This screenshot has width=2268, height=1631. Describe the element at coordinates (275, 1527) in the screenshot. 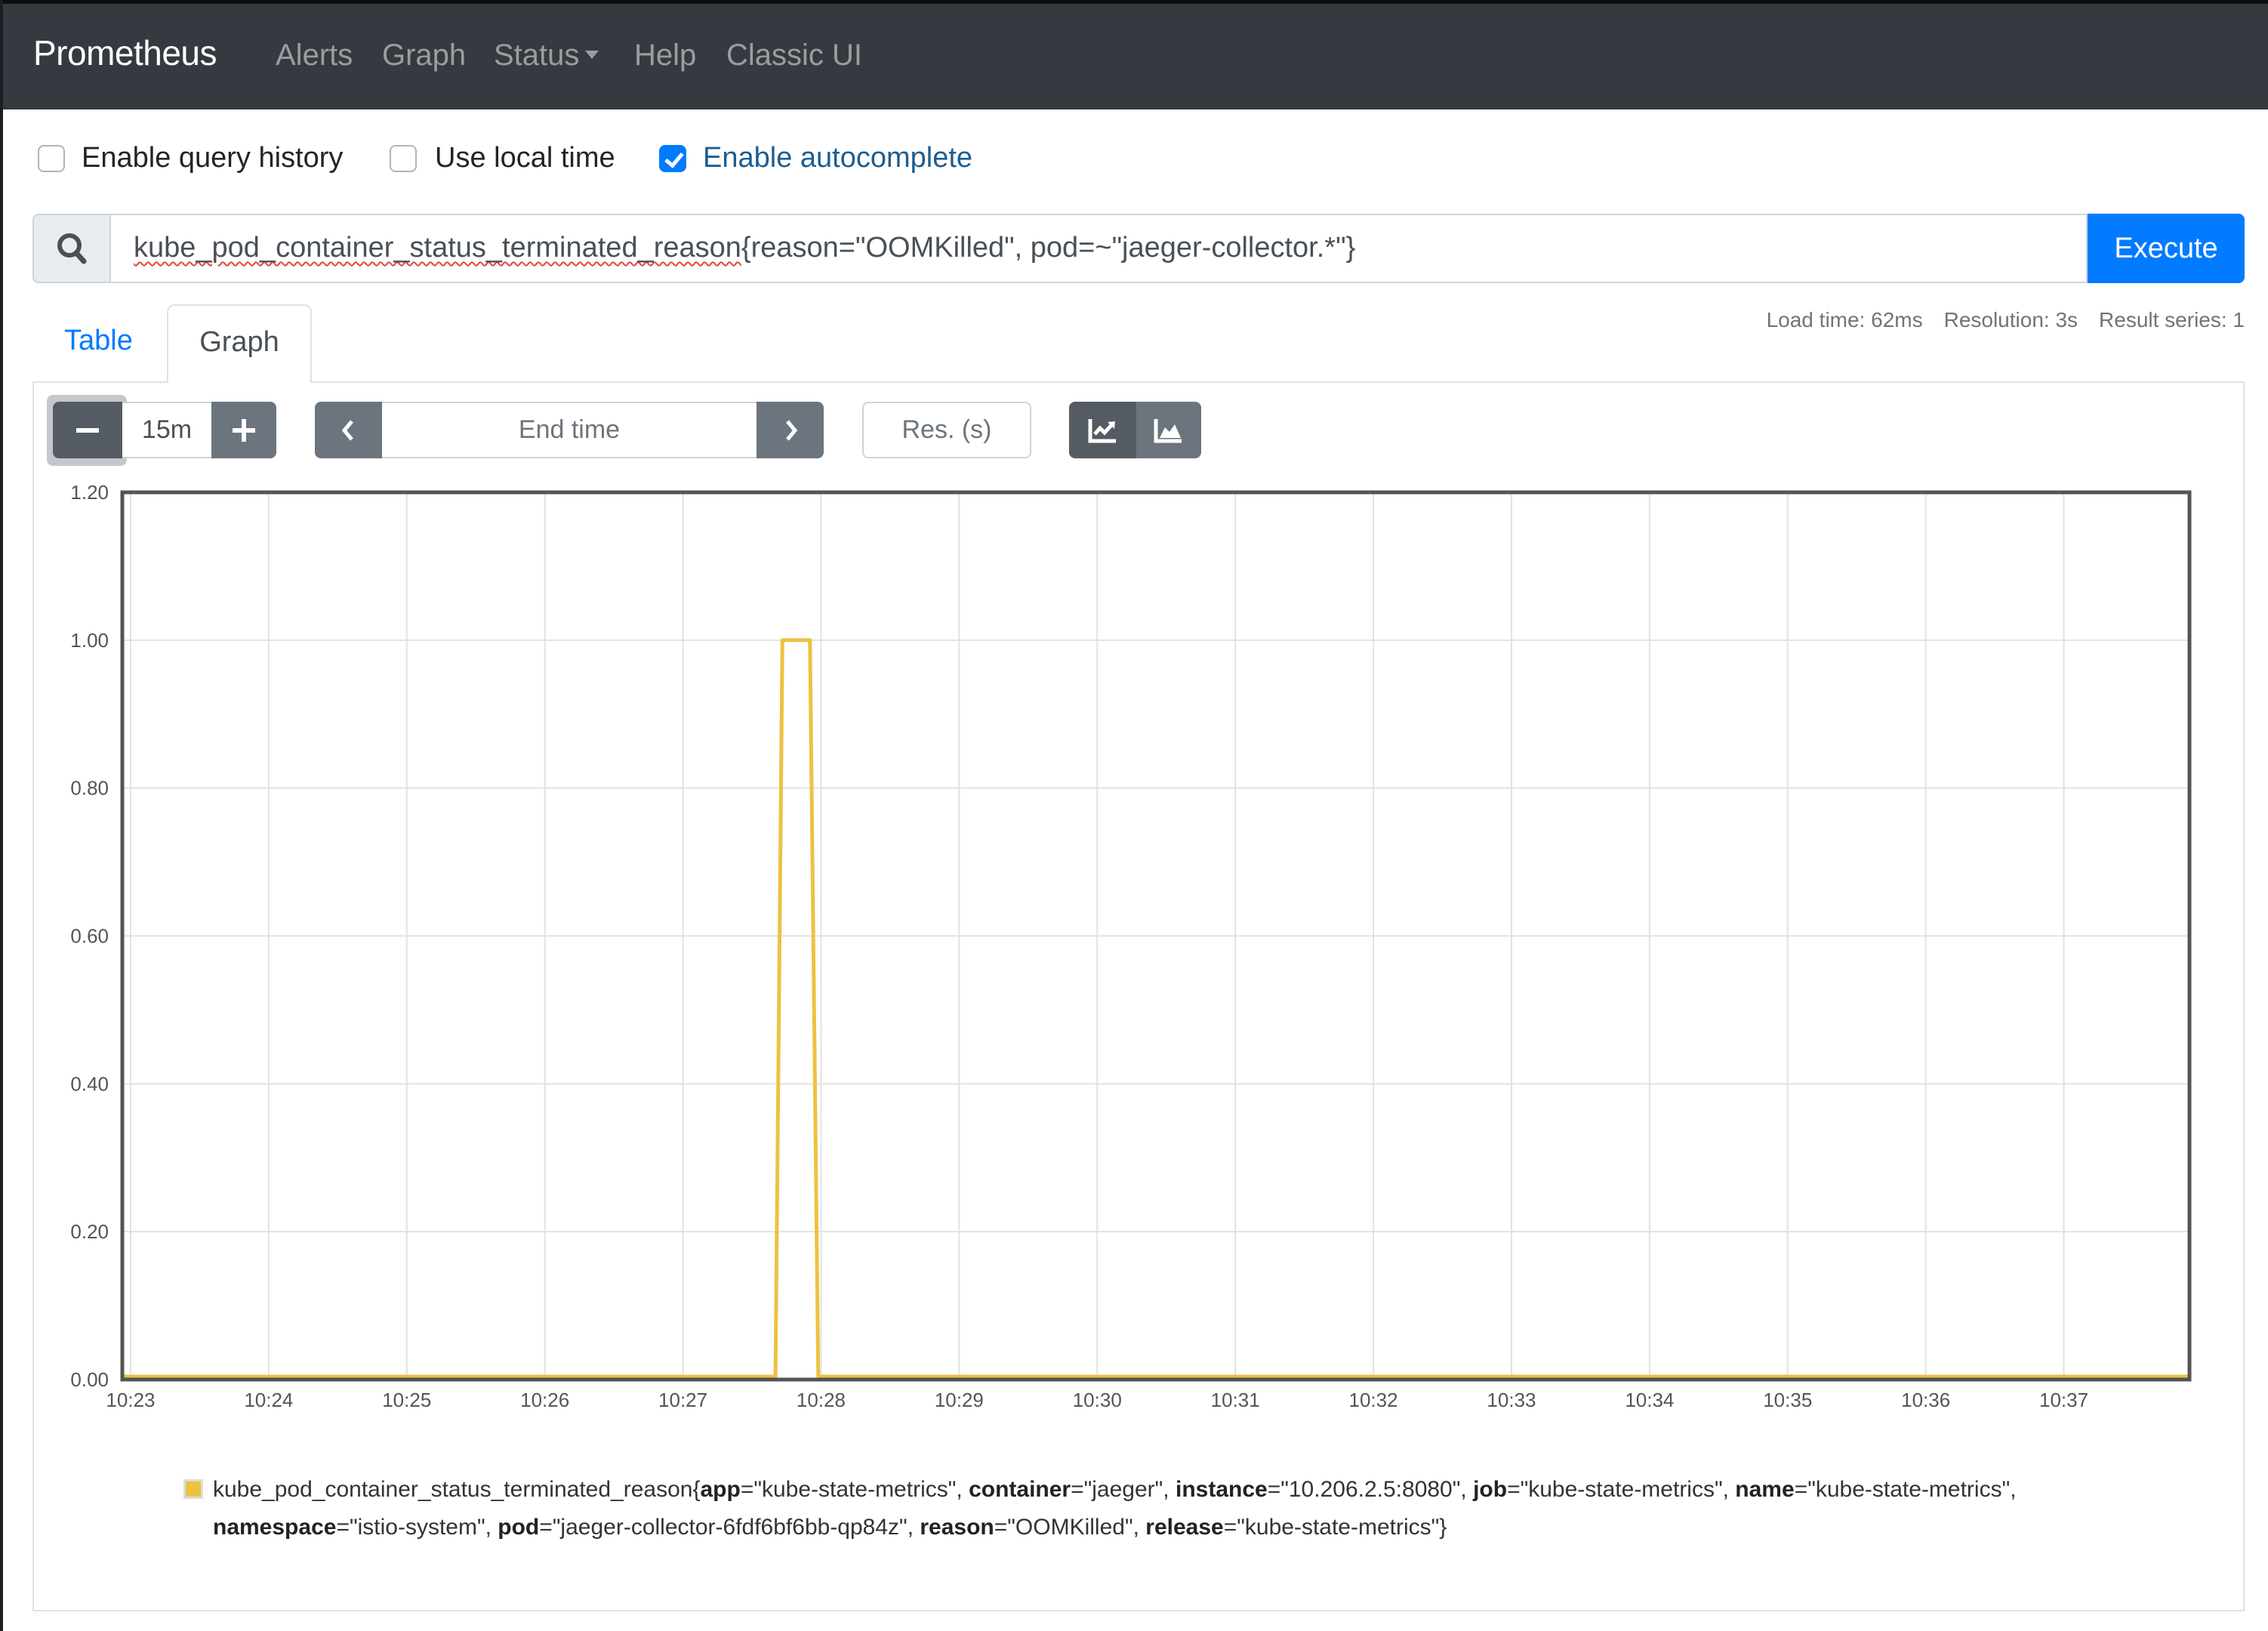

I see `legend-label-key: namespace` at that location.